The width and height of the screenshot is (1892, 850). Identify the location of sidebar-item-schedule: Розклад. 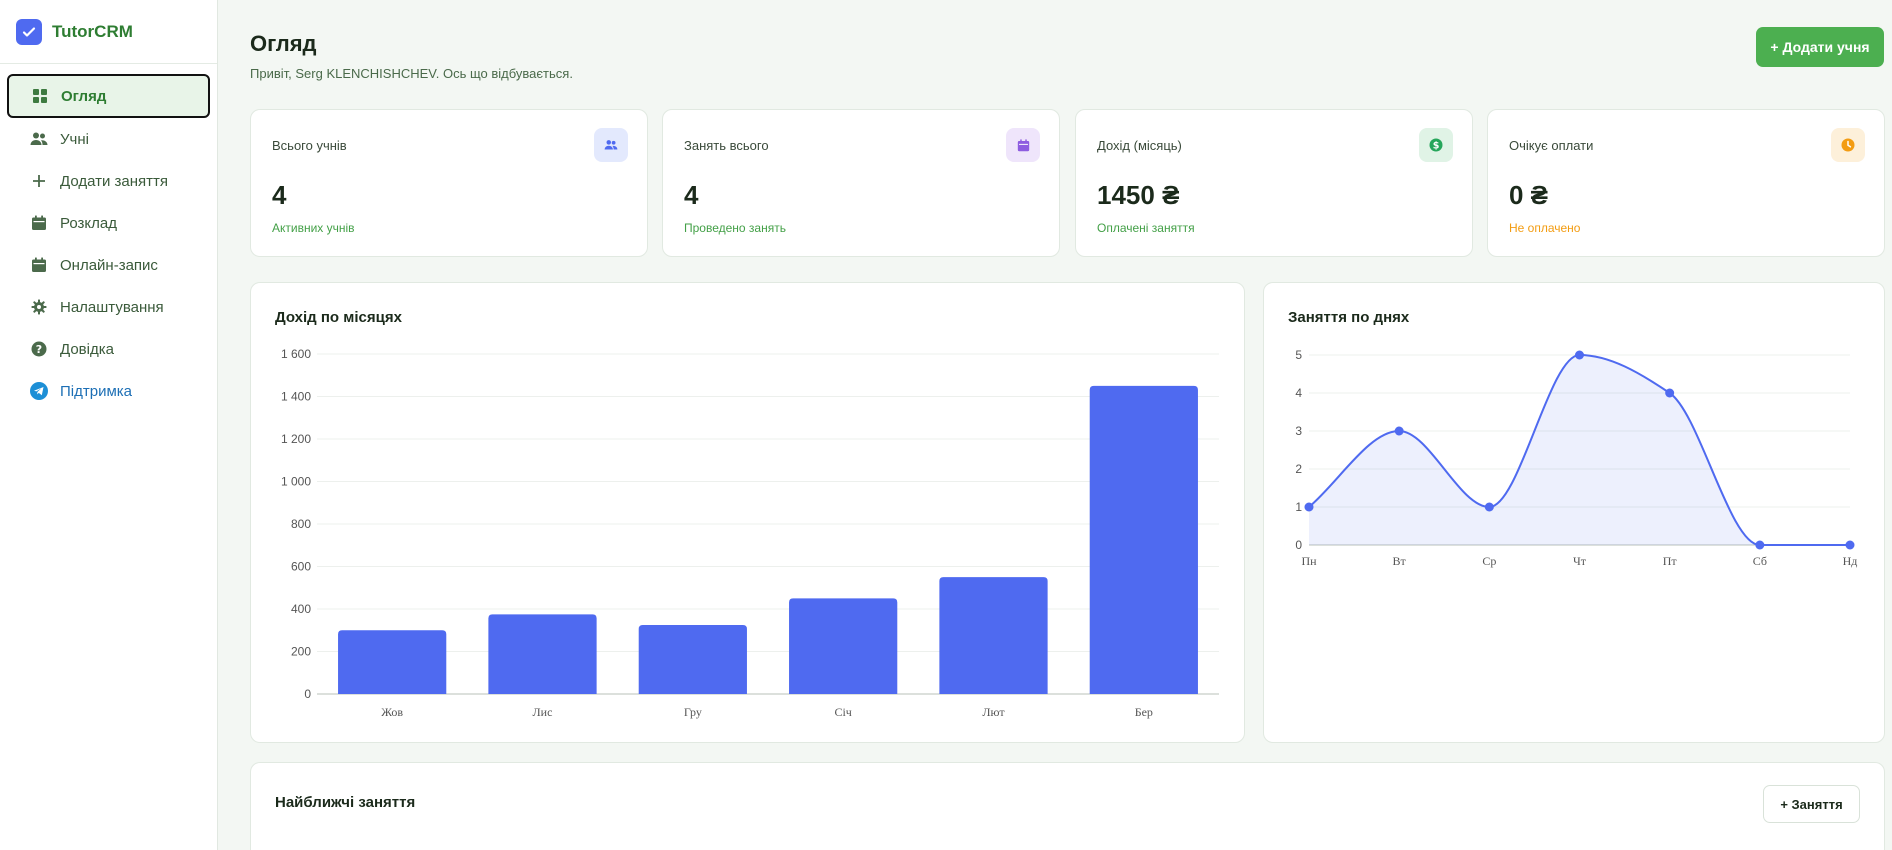
(108, 223).